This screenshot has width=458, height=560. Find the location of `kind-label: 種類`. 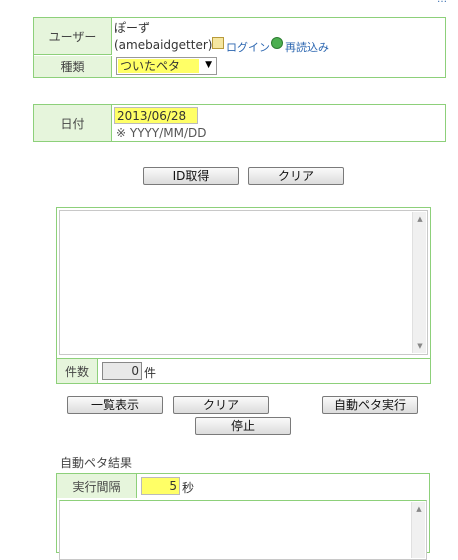

kind-label: 種類 is located at coordinates (73, 66).